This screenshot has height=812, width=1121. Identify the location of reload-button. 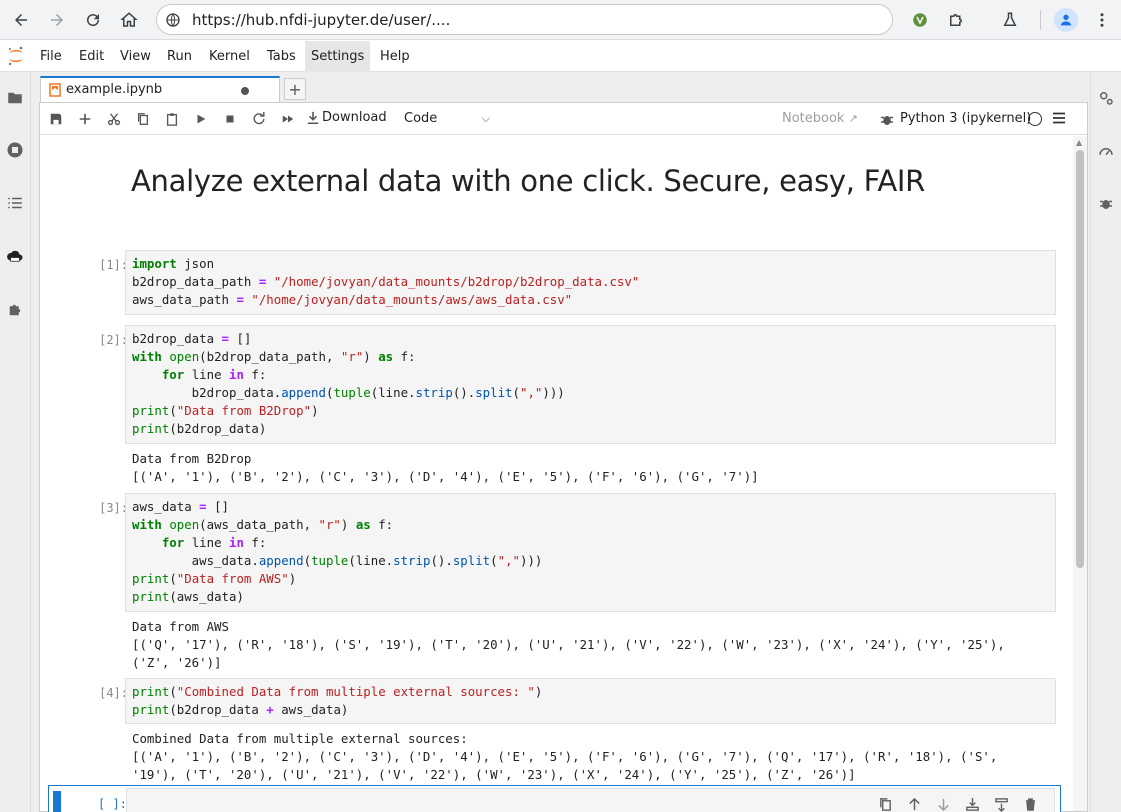
(93, 20).